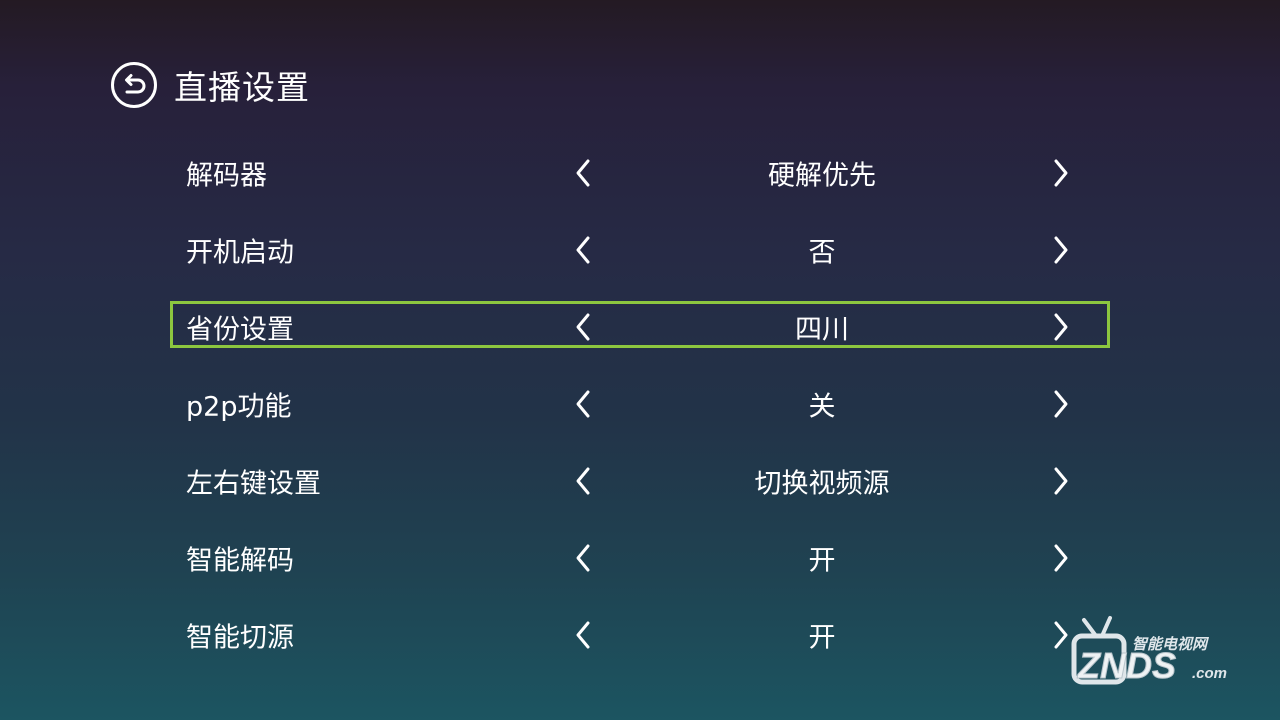  I want to click on setting-row-left-right-keys: 左右键设置 切换视频源, so click(640, 480).